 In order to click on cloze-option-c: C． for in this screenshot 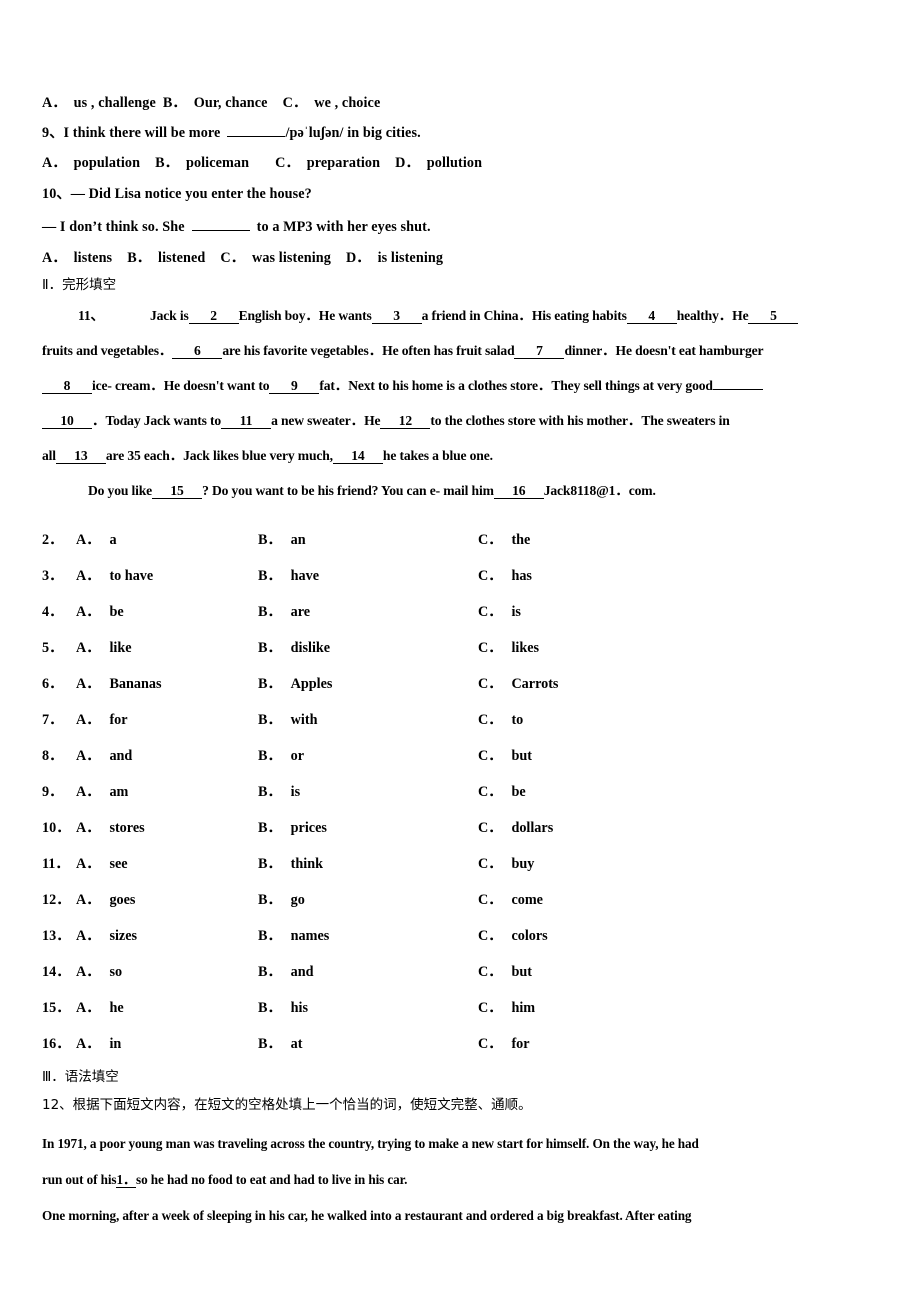, I will do `click(685, 1044)`.